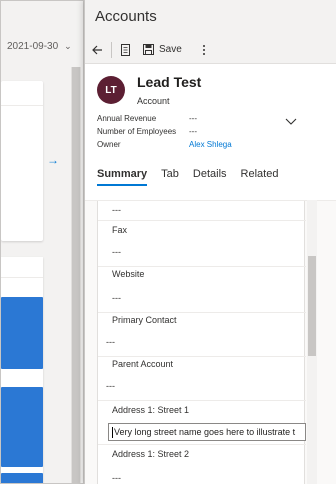  I want to click on toolbar-divider, so click(111, 49).